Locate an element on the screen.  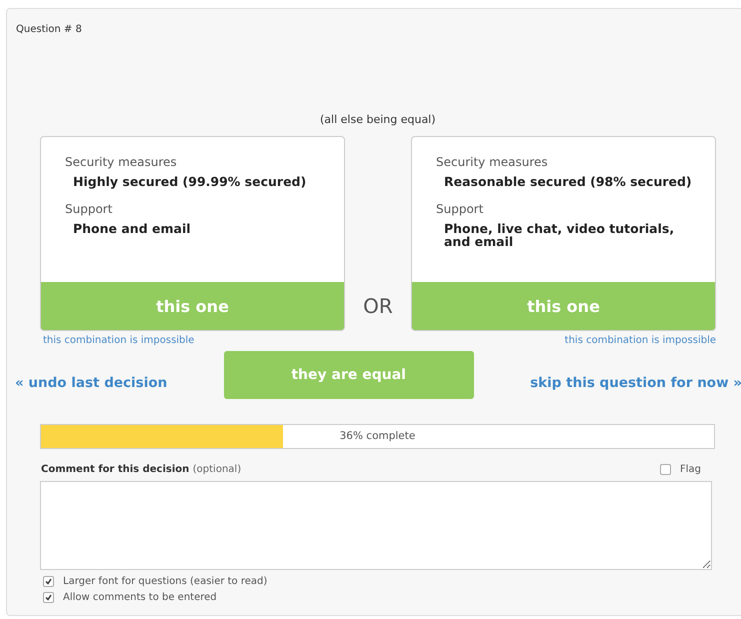
equal-button: they are equal is located at coordinates (349, 375).